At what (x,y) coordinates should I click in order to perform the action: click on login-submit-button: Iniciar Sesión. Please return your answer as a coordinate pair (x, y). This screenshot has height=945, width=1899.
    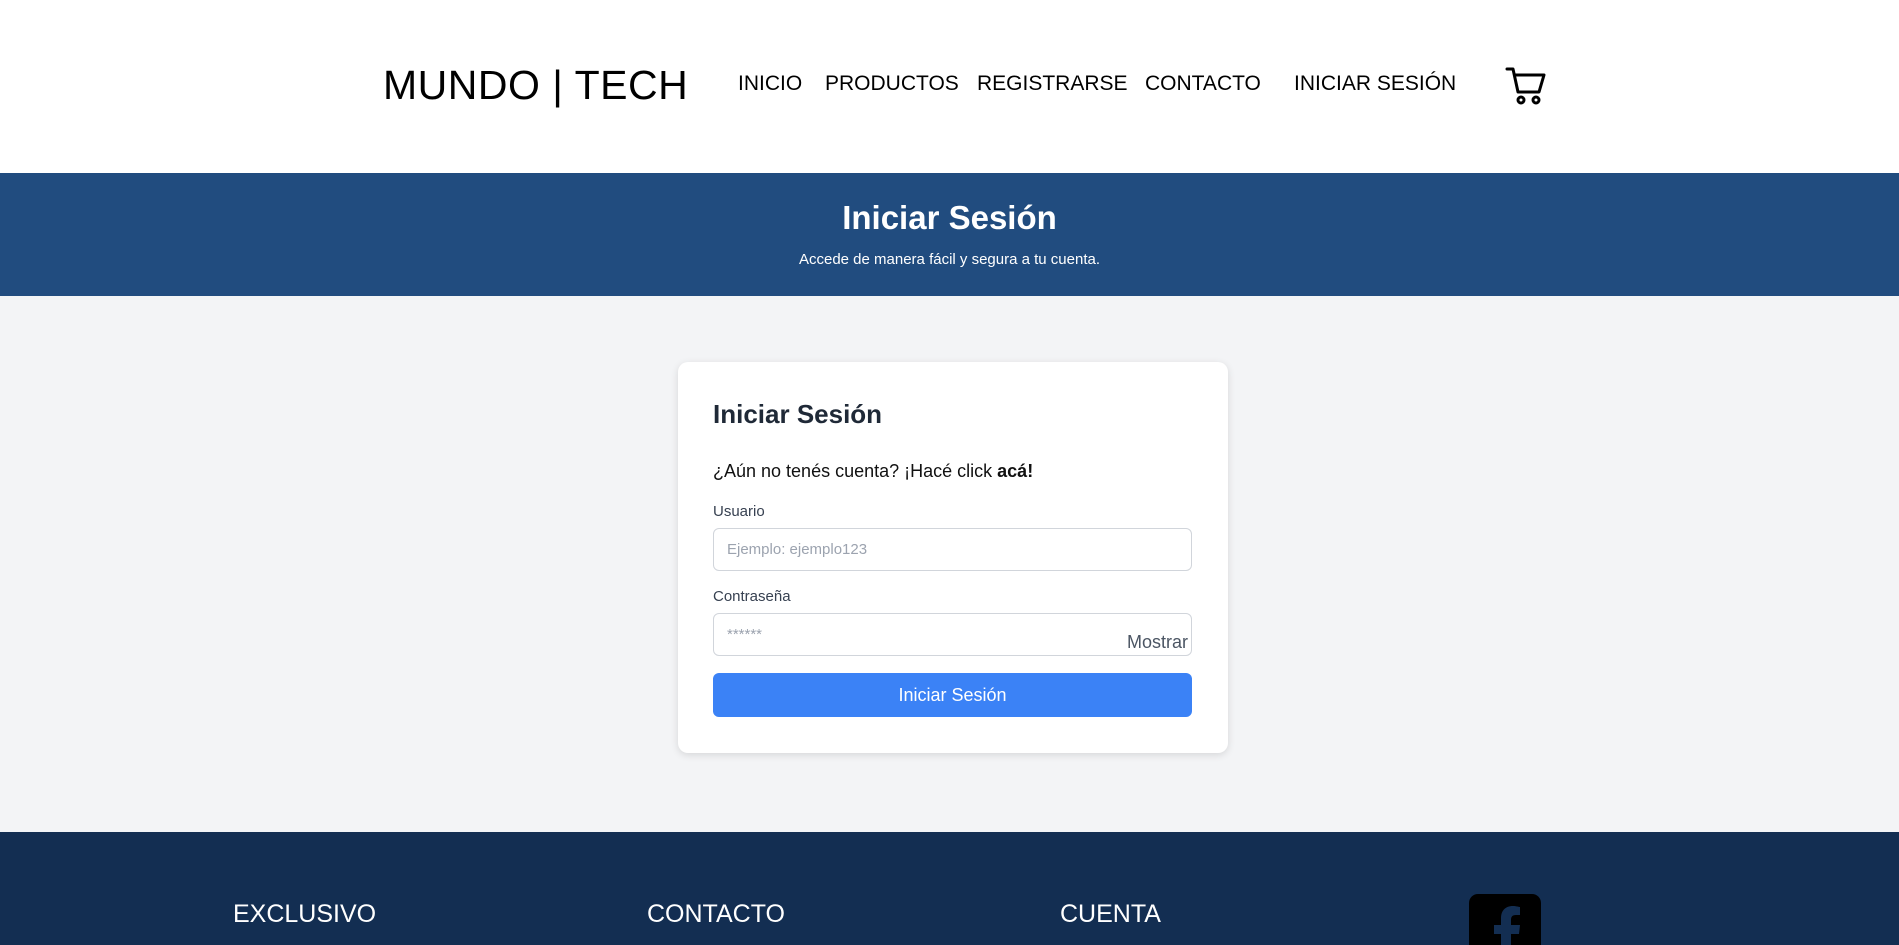
    Looking at the image, I should click on (952, 695).